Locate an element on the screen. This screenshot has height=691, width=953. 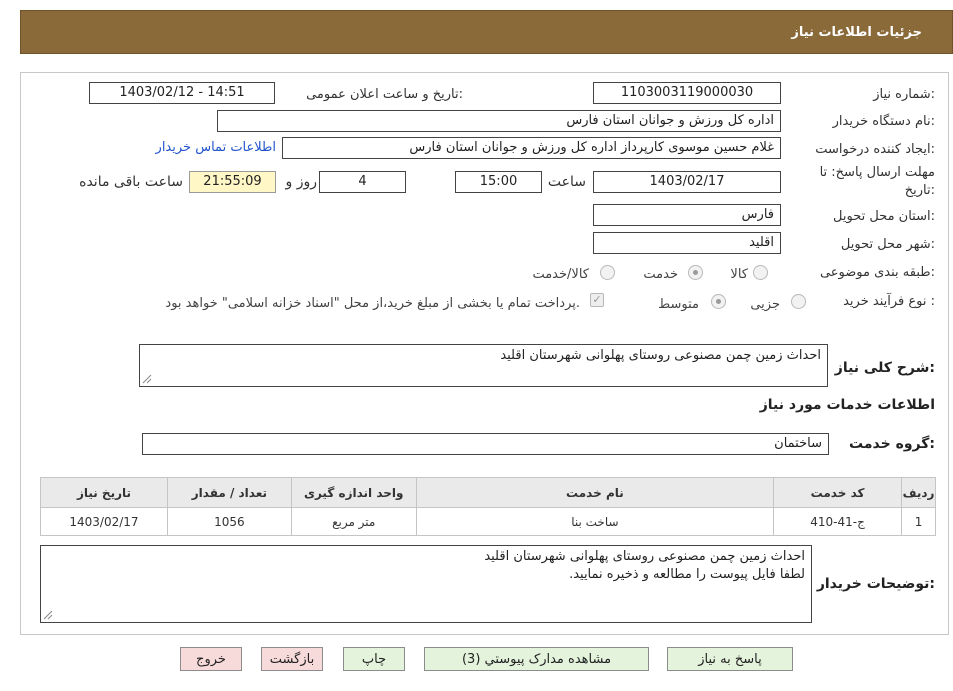
column-header: ردیف is located at coordinates (918, 492).